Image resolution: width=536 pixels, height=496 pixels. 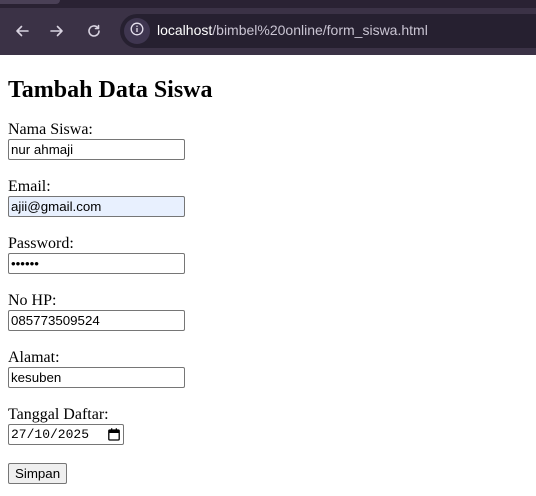 What do you see at coordinates (185, 30) in the screenshot?
I see `url-host: localhost` at bounding box center [185, 30].